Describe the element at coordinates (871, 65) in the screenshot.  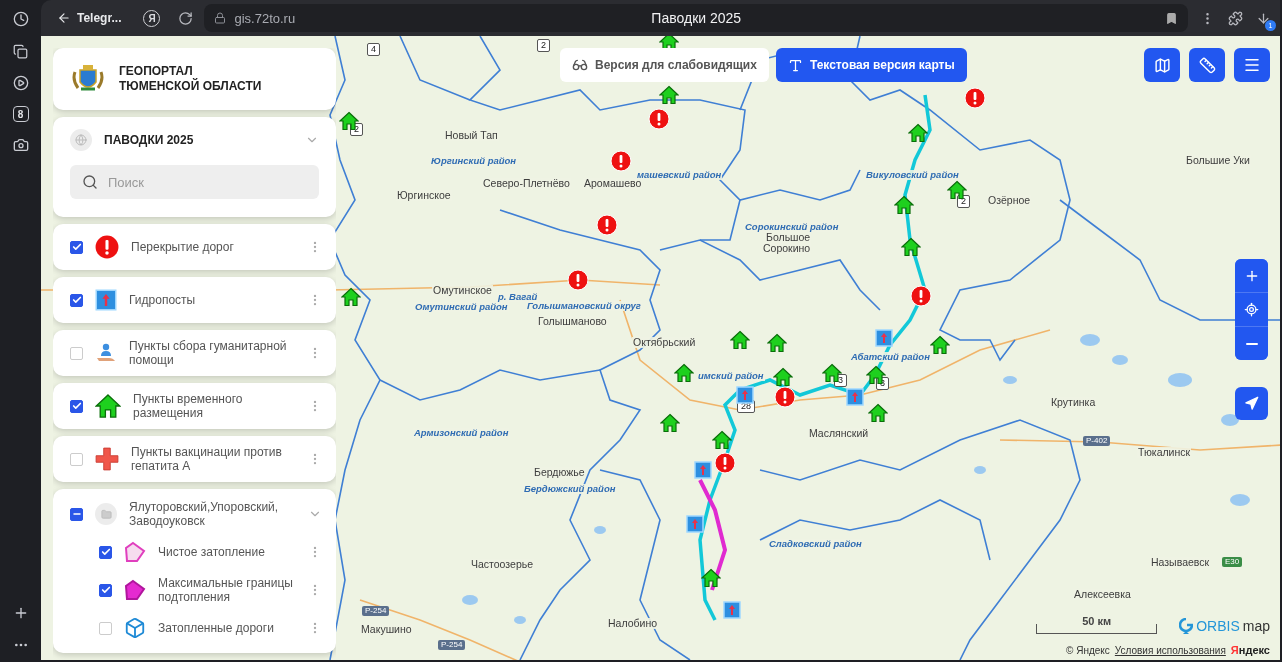
I see `text-version-button: Текстовая версия карты` at that location.